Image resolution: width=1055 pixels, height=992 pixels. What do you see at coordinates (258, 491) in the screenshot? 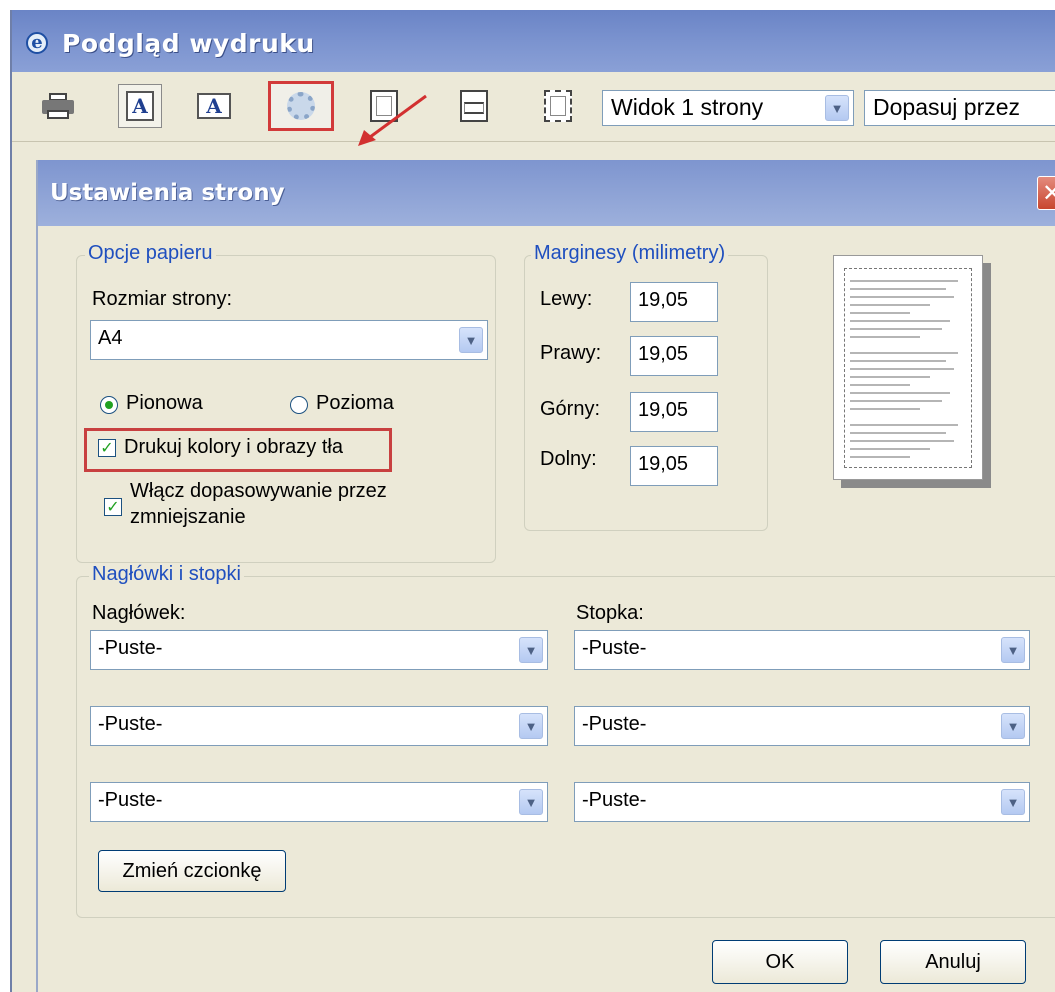
I see `shrink-to-fit-label-1: Włącz dopasowywanie przez` at bounding box center [258, 491].